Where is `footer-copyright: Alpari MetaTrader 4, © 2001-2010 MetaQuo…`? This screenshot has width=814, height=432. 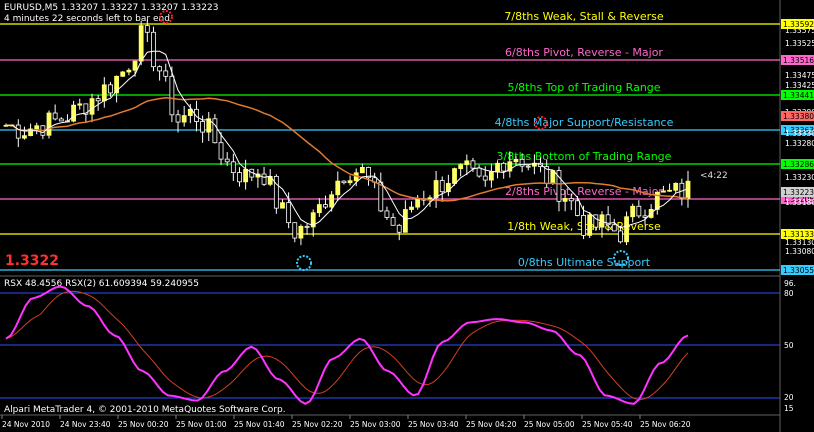
footer-copyright: Alpari MetaTrader 4, © 2001-2010 MetaQuo… is located at coordinates (145, 410).